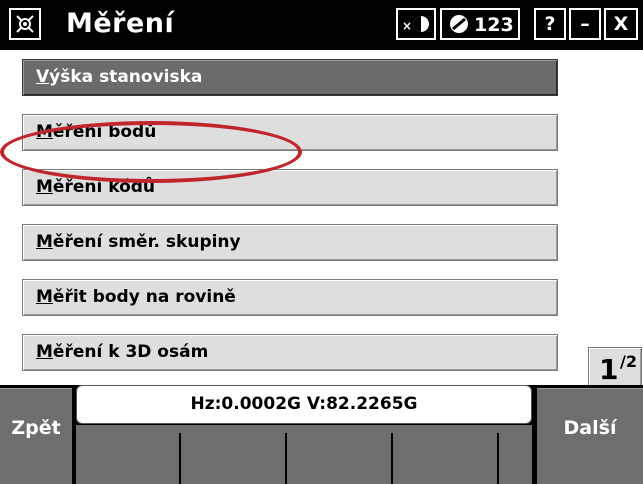 Image resolution: width=643 pixels, height=484 pixels. Describe the element at coordinates (43, 77) in the screenshot. I see `menu-item-accel: V` at that location.